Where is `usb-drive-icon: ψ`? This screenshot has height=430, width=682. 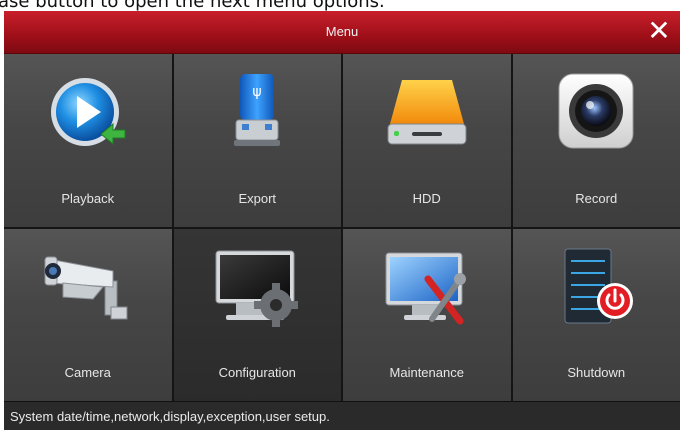
usb-drive-icon: ψ is located at coordinates (257, 110).